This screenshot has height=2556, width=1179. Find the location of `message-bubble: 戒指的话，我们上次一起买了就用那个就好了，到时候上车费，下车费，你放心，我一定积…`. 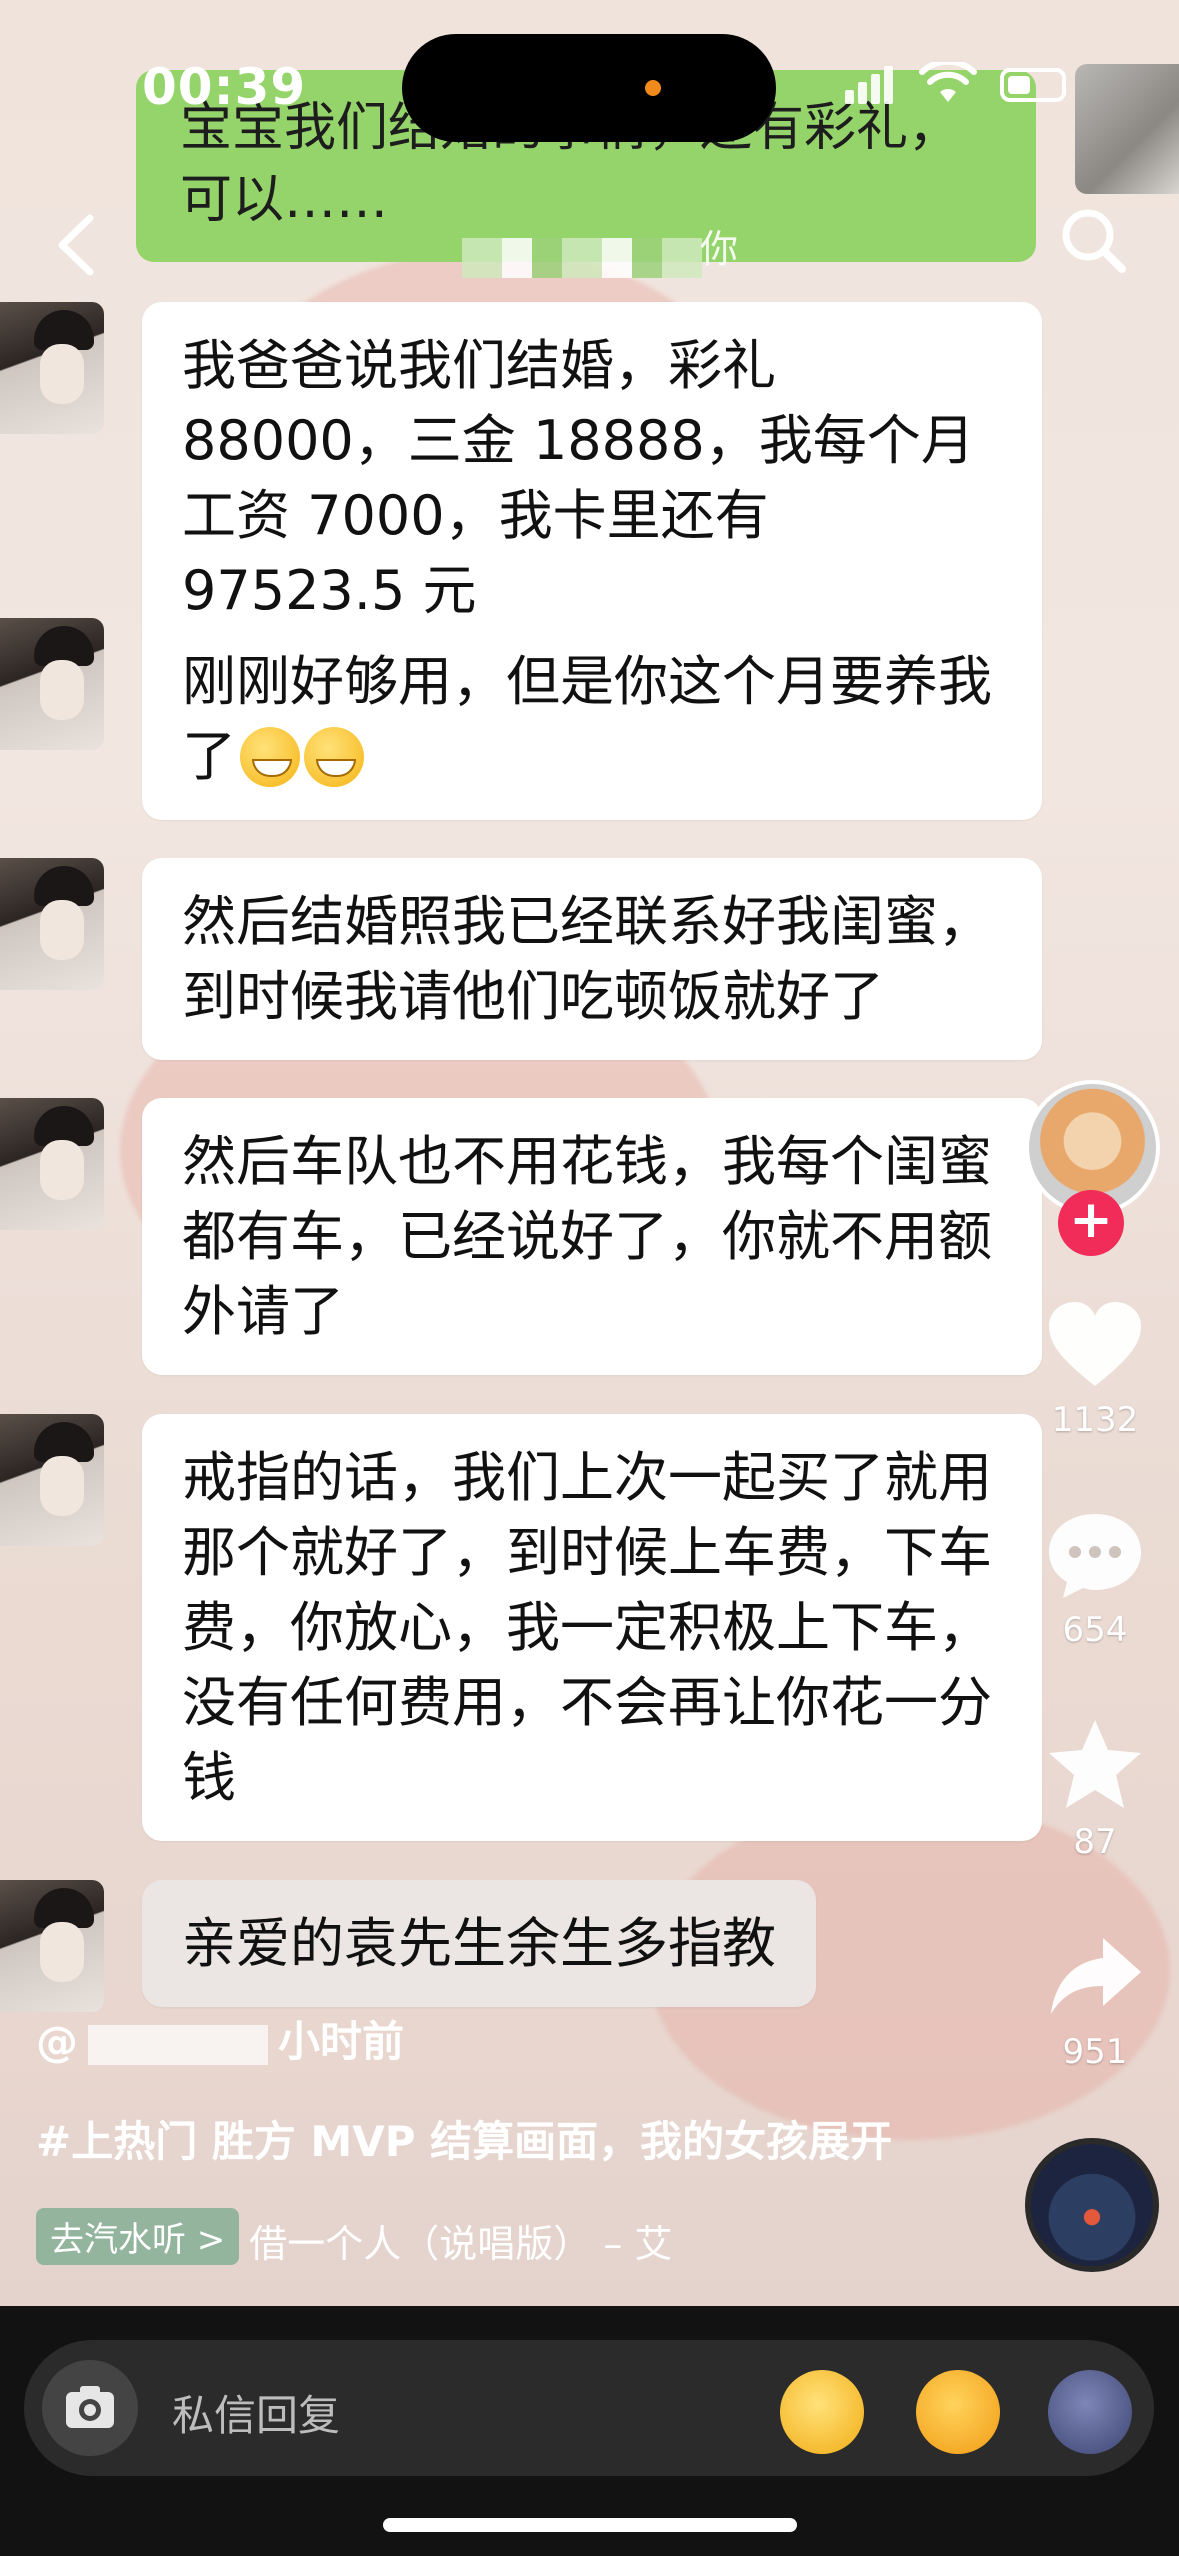

message-bubble: 戒指的话，我们上次一起买了就用那个就好了，到时候上车费，下车费，你放心，我一定积… is located at coordinates (592, 1627).